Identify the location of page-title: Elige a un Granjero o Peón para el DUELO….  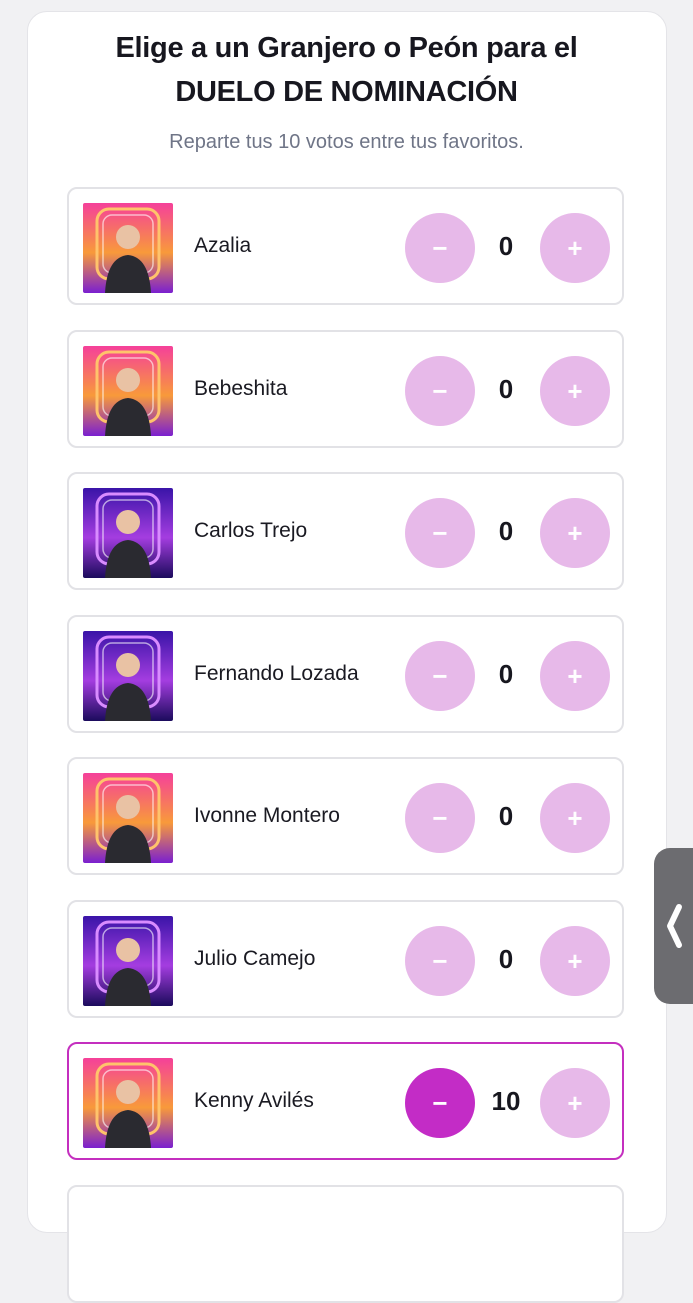
(346, 70).